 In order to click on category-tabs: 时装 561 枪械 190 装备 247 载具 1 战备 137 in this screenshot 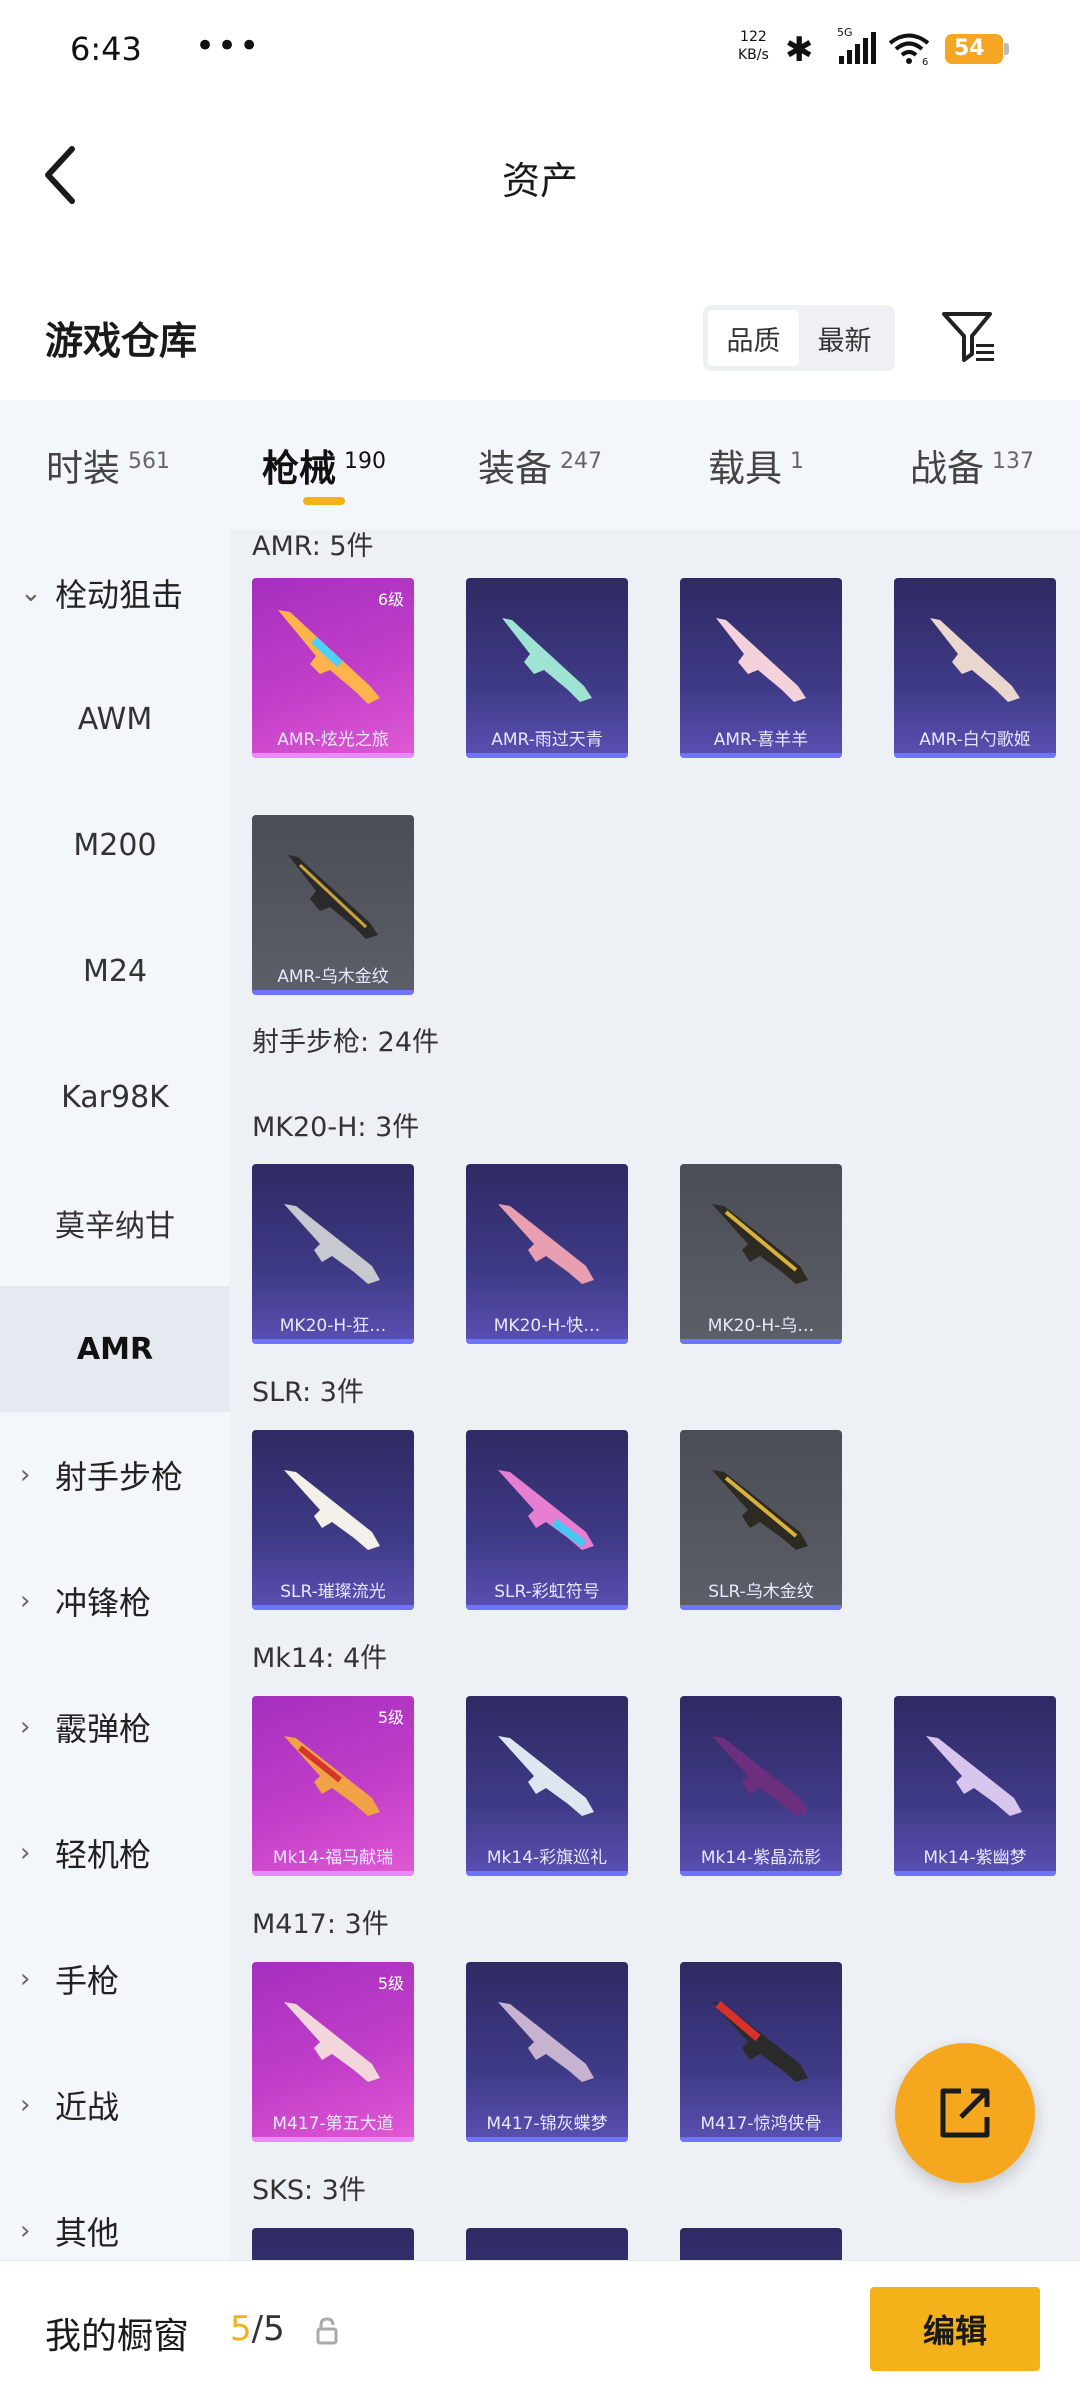, I will do `click(540, 465)`.